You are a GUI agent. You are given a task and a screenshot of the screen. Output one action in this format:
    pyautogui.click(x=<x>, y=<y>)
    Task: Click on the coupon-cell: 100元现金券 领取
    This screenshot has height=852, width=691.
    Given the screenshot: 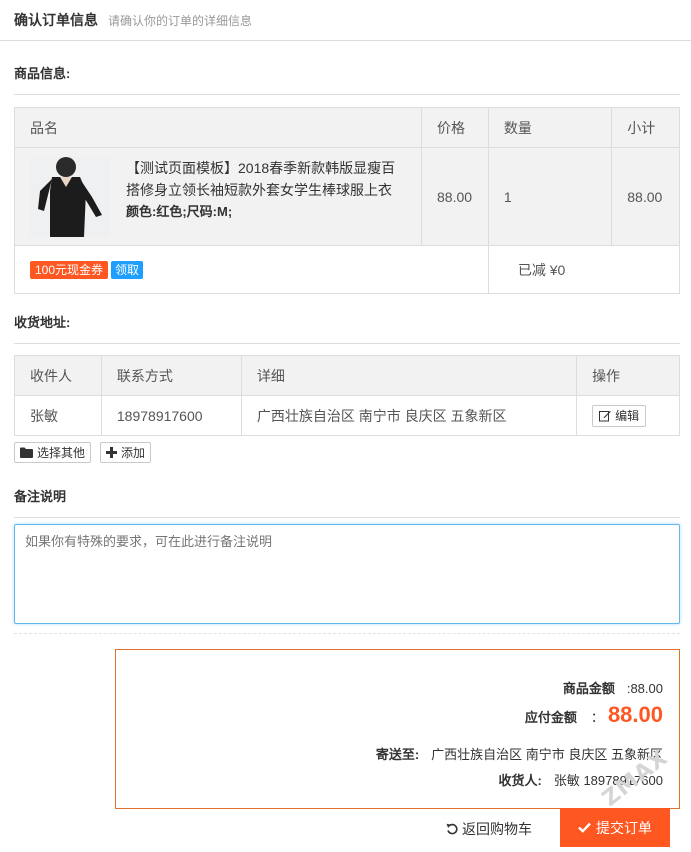 What is the action you would take?
    pyautogui.click(x=251, y=269)
    